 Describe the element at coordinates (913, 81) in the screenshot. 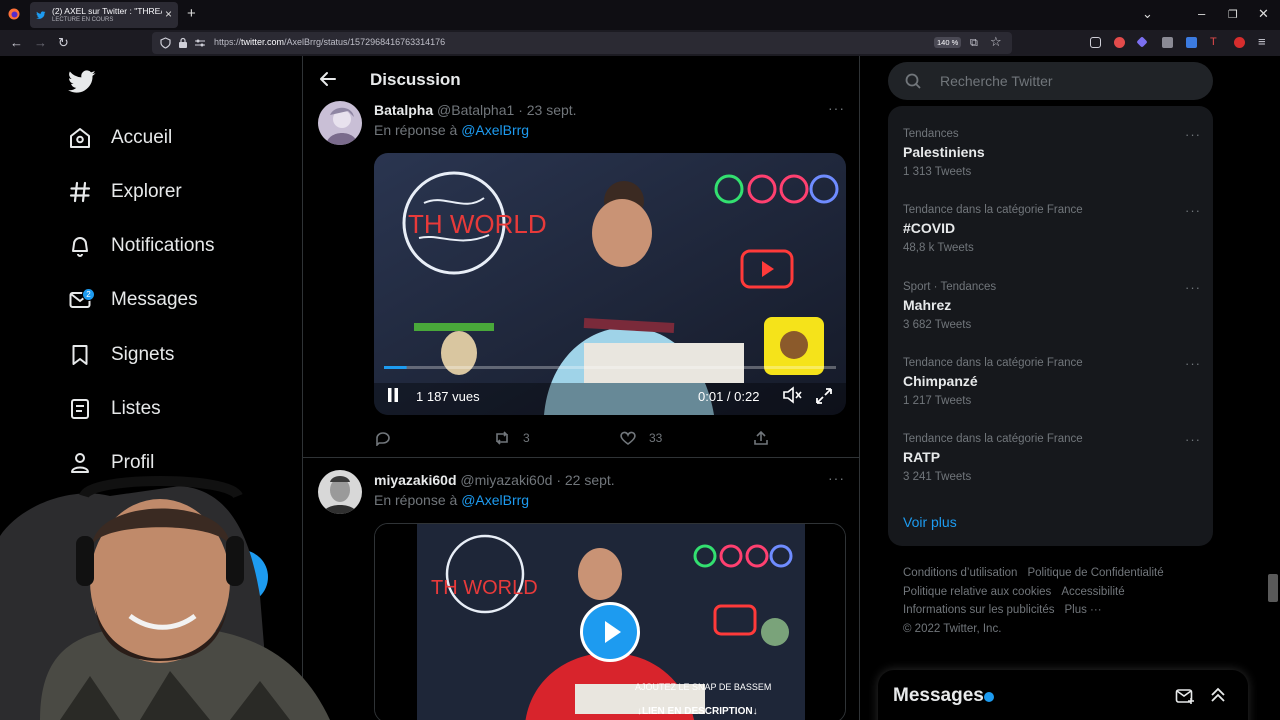

I see `search-icon` at that location.